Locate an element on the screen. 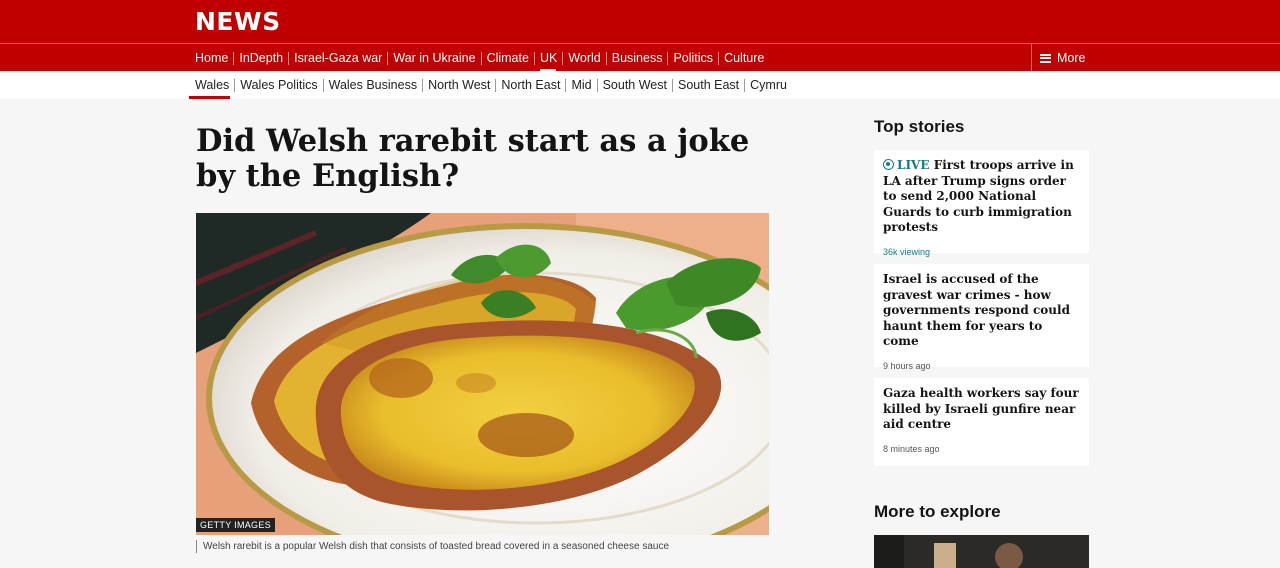 This screenshot has height=568, width=1280. story-meta: 36k viewing is located at coordinates (907, 251).